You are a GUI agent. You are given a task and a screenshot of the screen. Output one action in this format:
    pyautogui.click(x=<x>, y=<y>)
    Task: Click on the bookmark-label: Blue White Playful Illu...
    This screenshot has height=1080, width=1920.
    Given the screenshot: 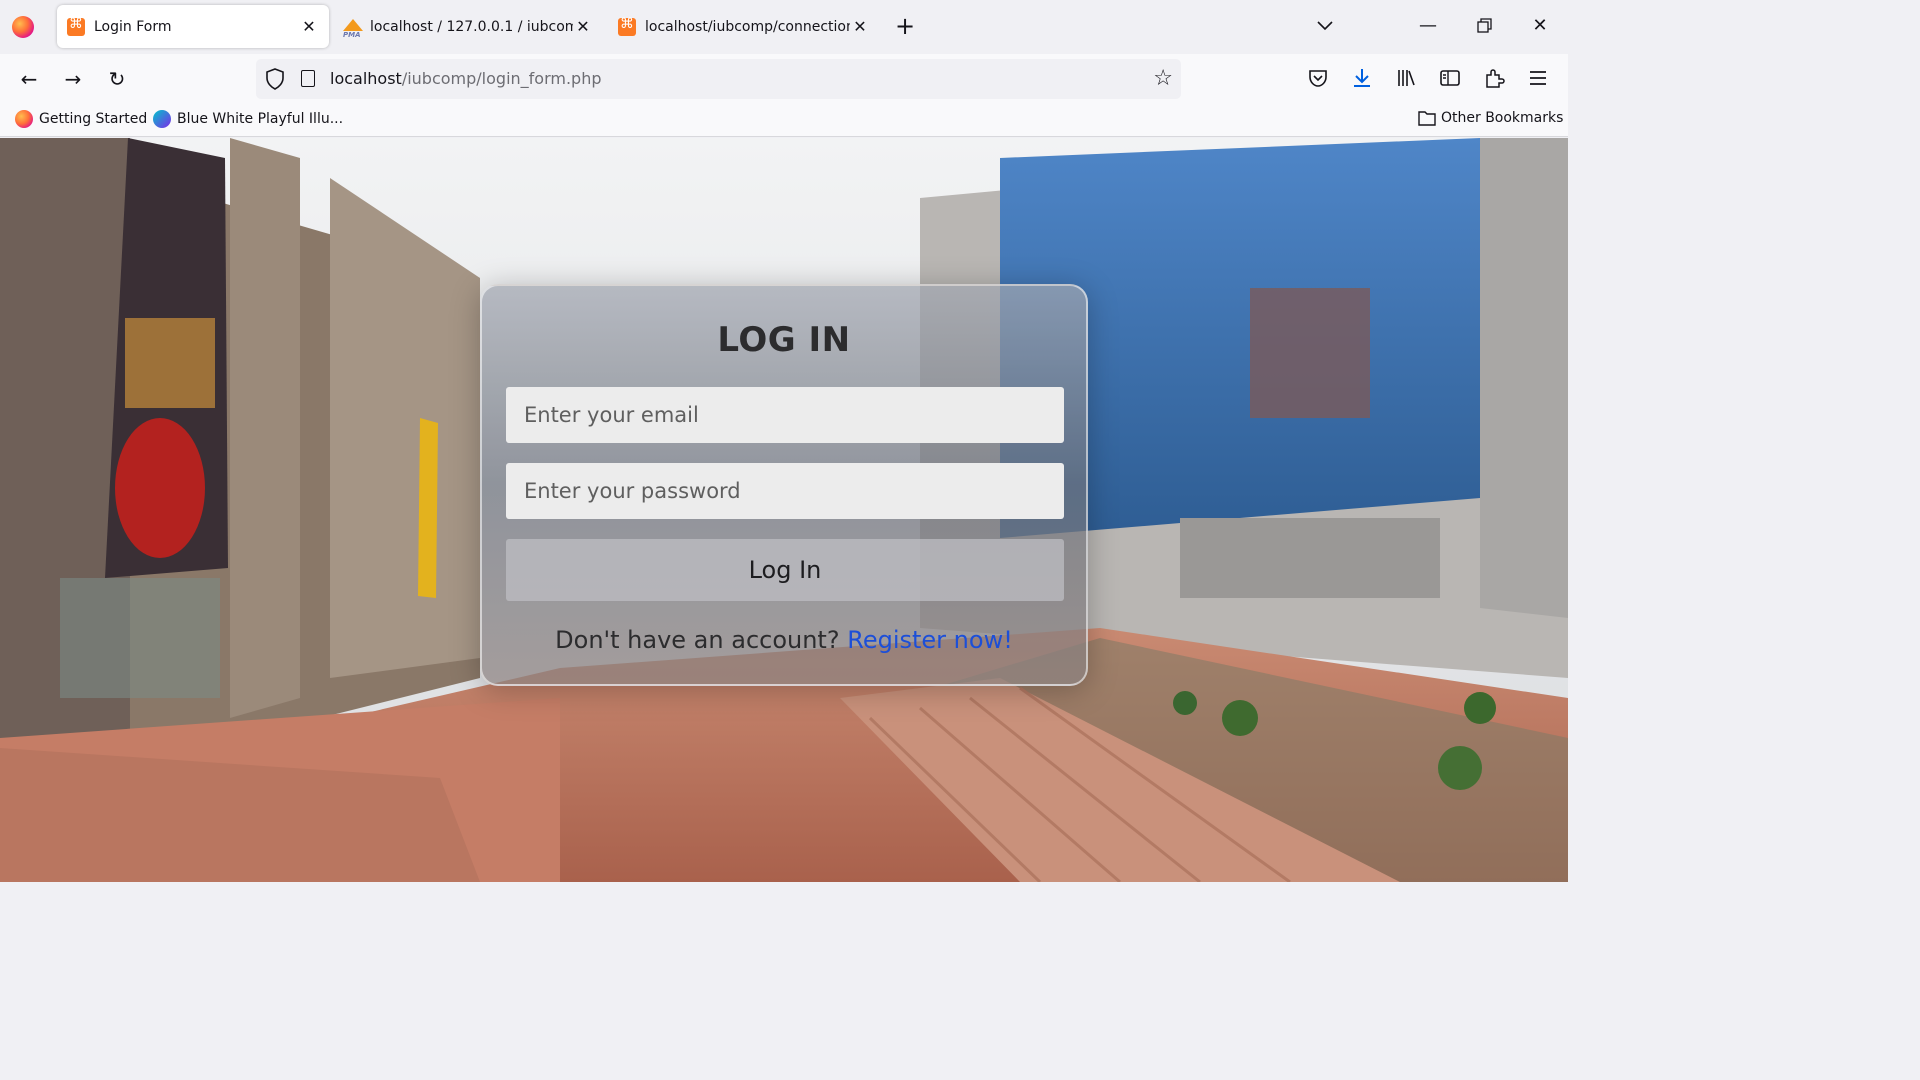 What is the action you would take?
    pyautogui.click(x=260, y=119)
    